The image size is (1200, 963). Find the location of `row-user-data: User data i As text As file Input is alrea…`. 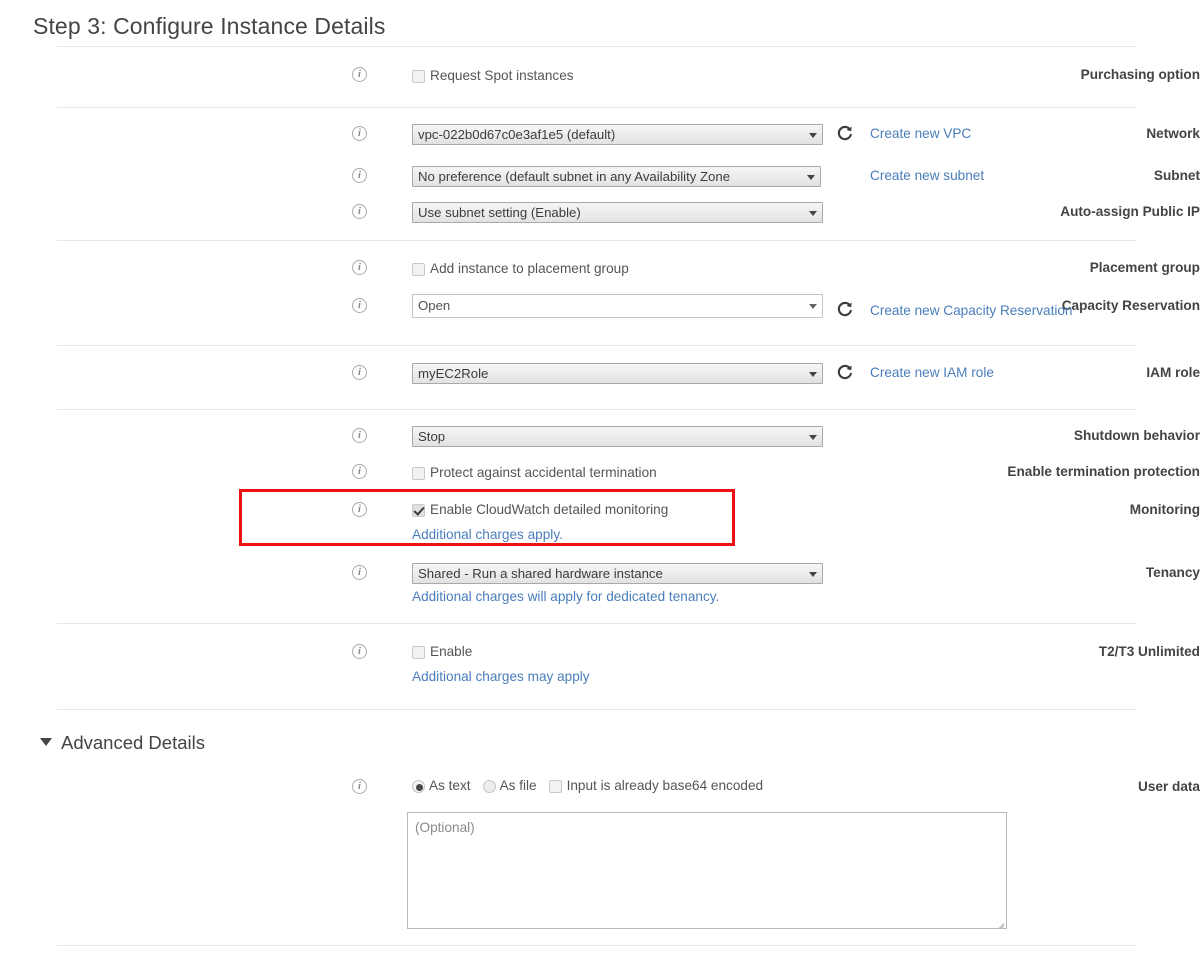

row-user-data: User data i As text As file Input is alrea… is located at coordinates (600, 797).